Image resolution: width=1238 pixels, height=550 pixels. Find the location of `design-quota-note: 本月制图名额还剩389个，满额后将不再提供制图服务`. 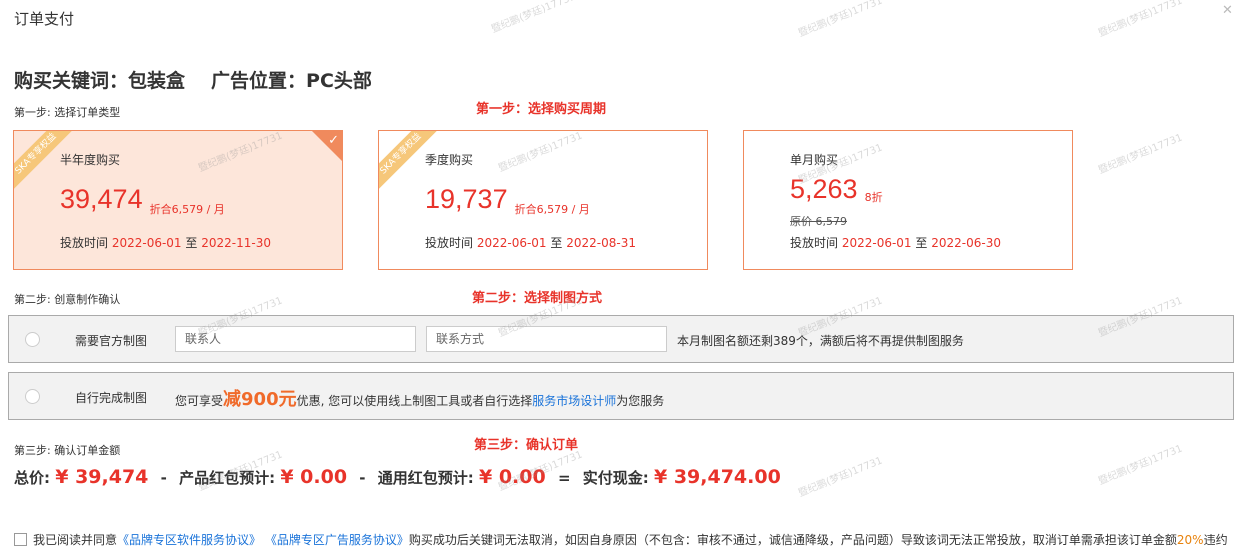

design-quota-note: 本月制图名额还剩389个，满额后将不再提供制图服务 is located at coordinates (820, 341).